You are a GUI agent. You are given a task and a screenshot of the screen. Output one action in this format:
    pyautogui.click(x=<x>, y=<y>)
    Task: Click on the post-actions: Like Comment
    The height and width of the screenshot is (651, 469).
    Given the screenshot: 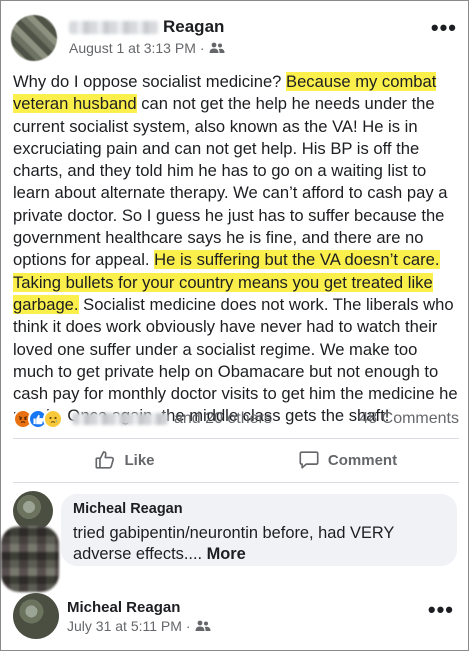 What is the action you would take?
    pyautogui.click(x=236, y=460)
    